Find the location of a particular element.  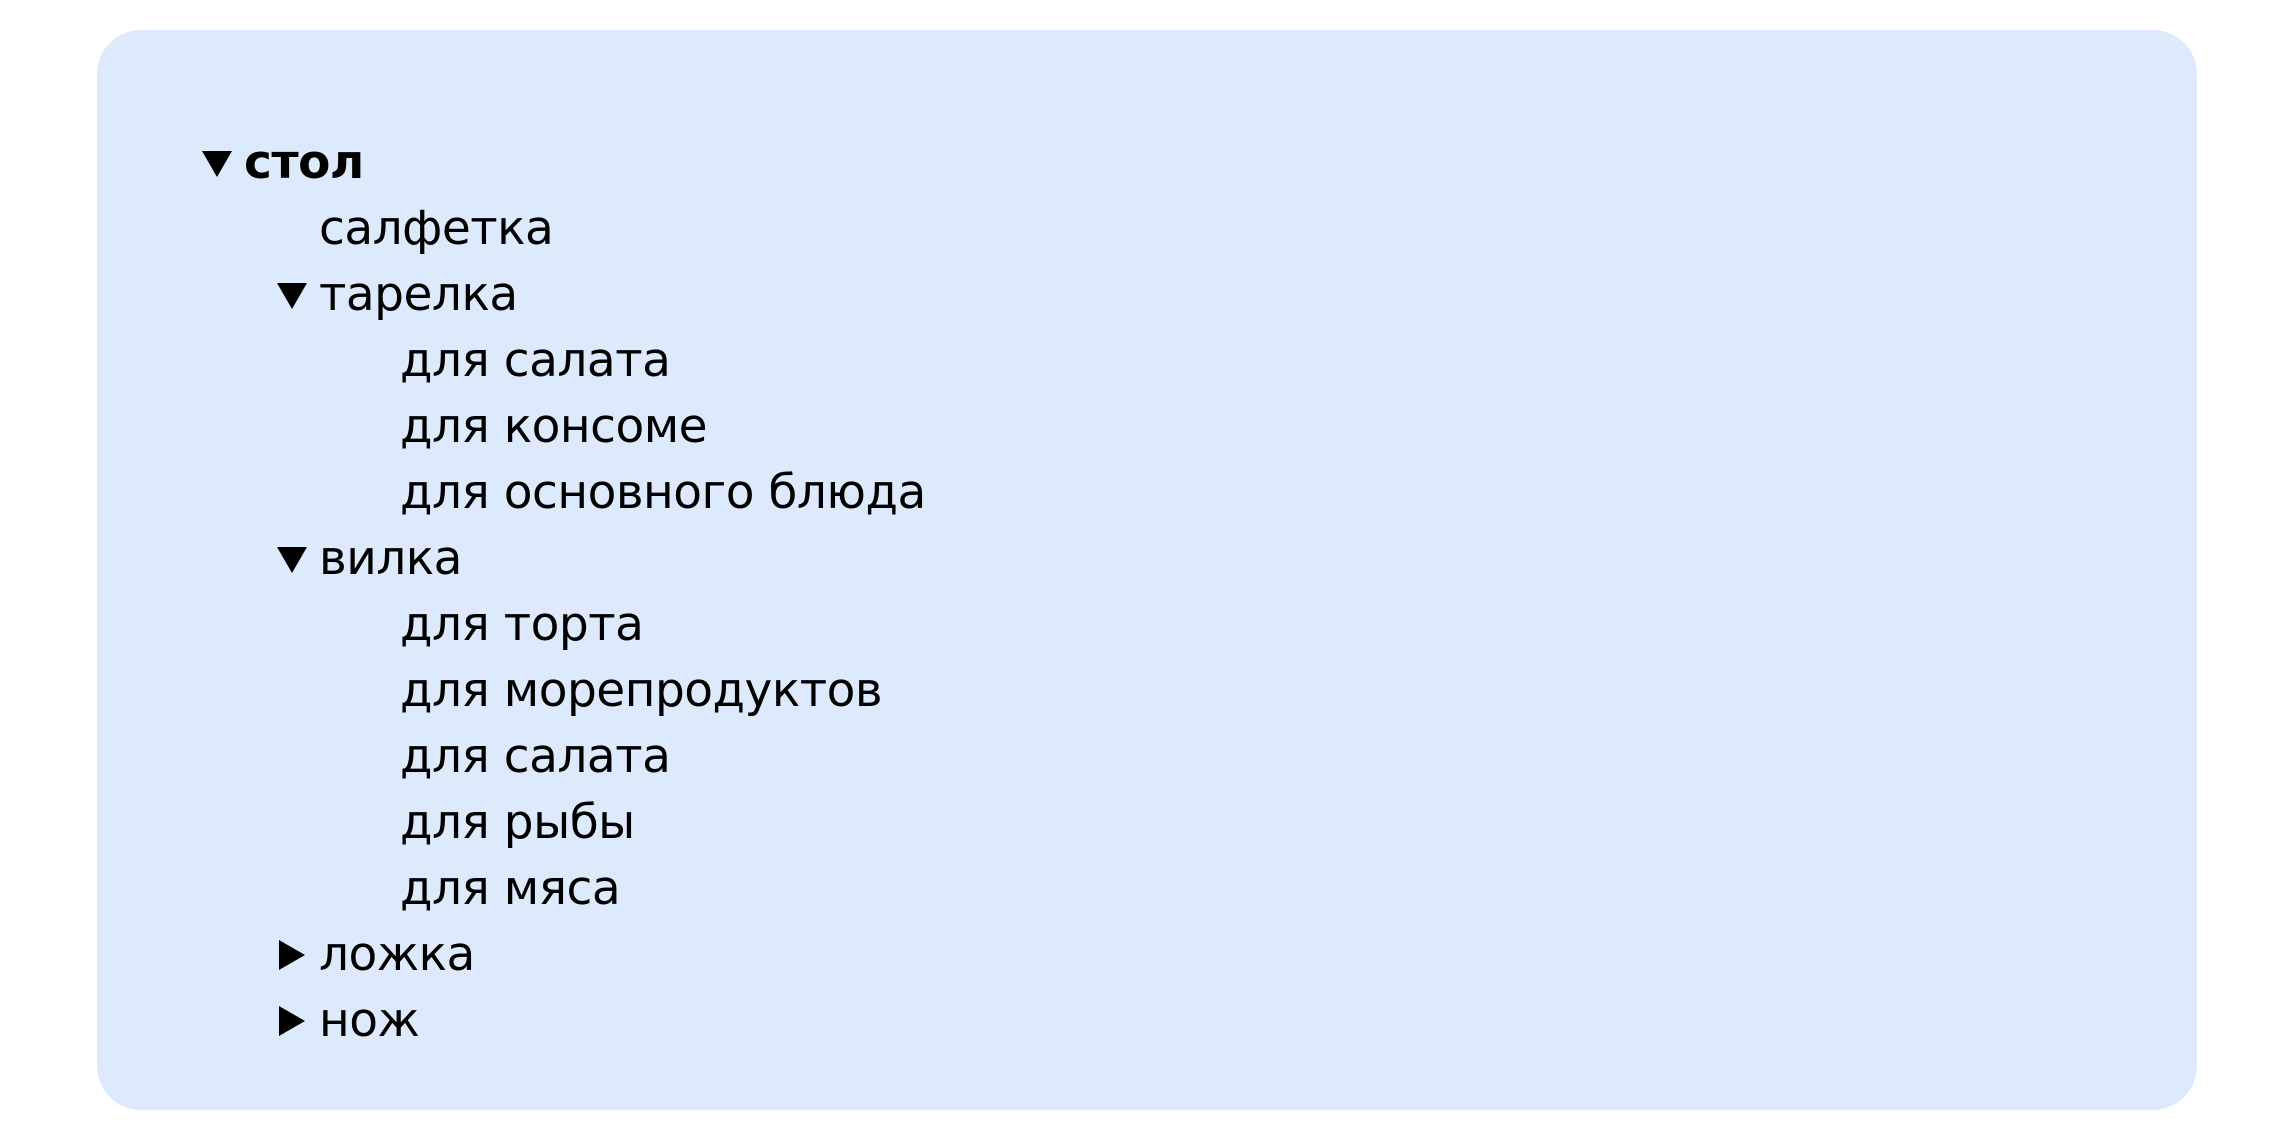

tree-leaf-label: для торта is located at coordinates (522, 624).